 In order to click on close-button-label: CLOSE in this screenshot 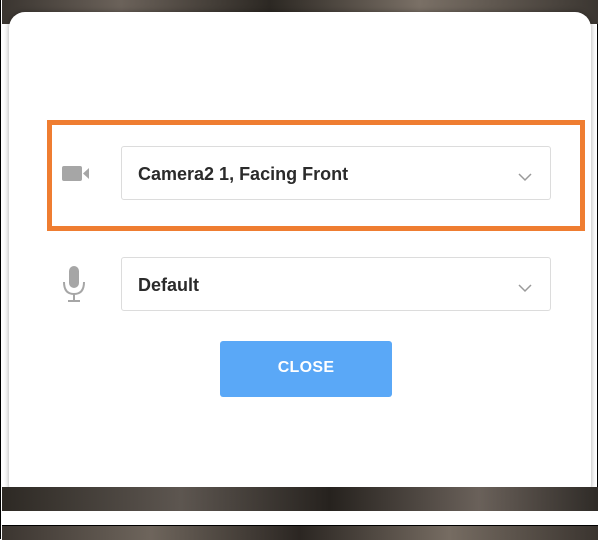, I will do `click(306, 367)`.